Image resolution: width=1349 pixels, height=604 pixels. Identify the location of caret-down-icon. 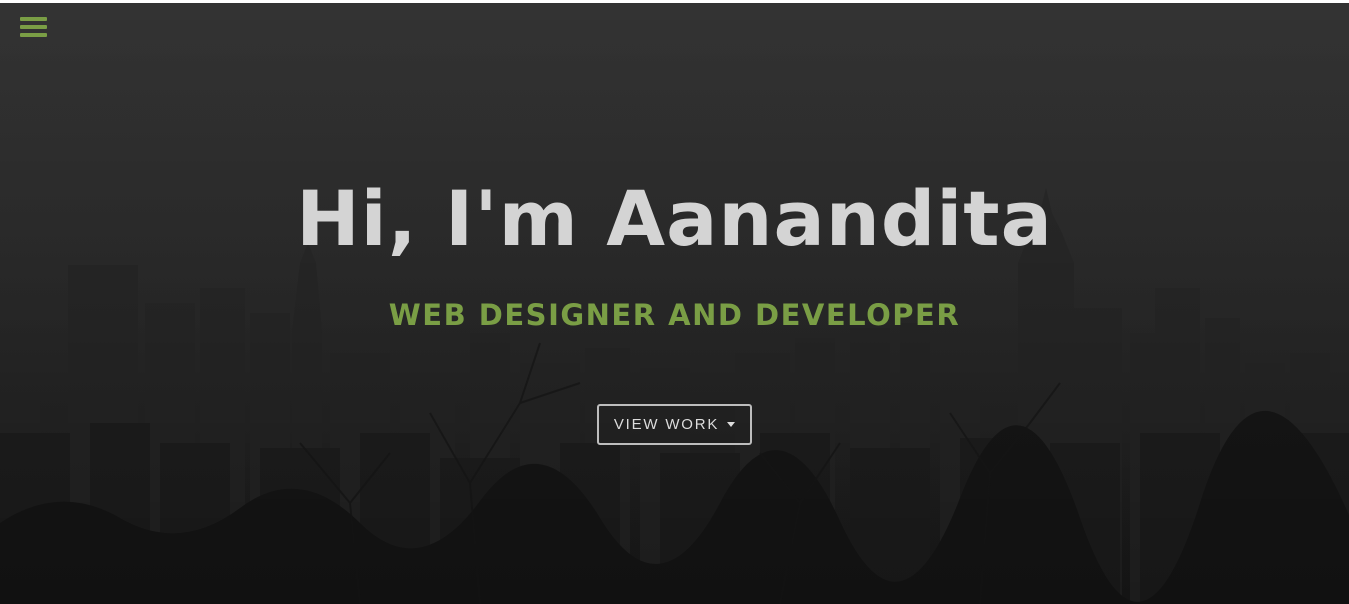
(731, 424).